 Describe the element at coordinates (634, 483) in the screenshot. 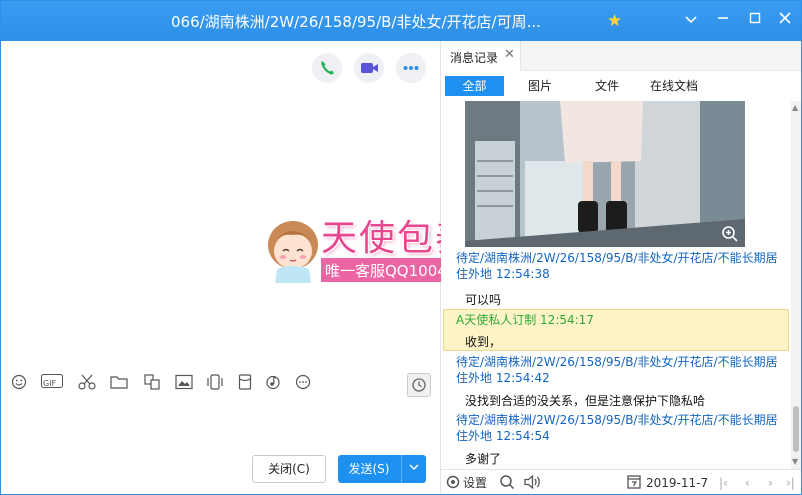

I see `calendar-icon` at that location.